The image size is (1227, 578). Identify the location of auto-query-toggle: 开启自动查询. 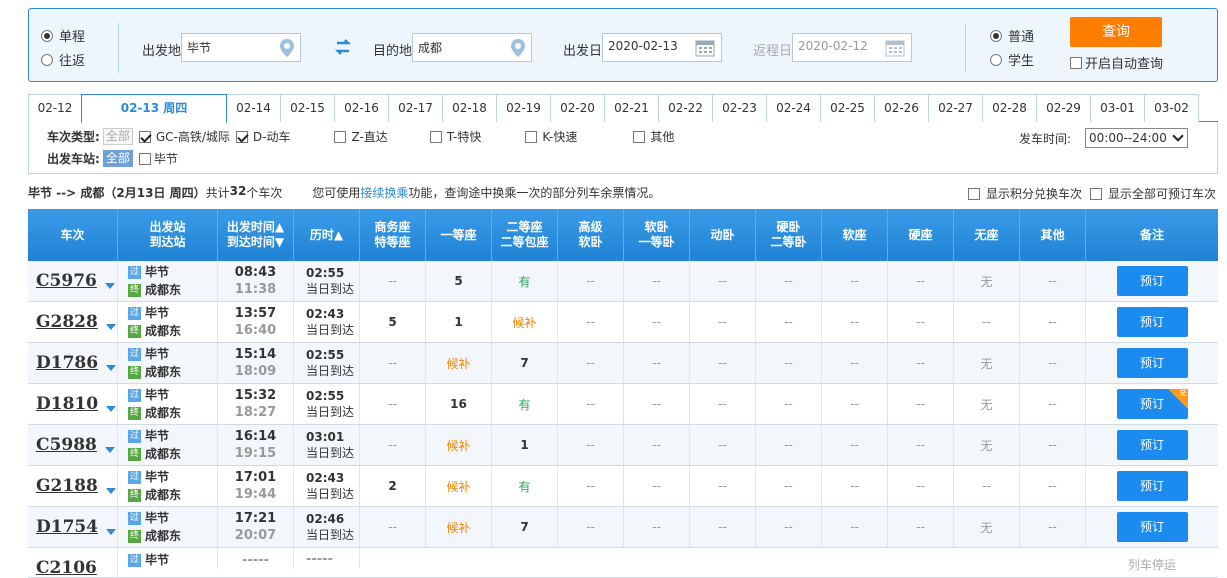
(1116, 62).